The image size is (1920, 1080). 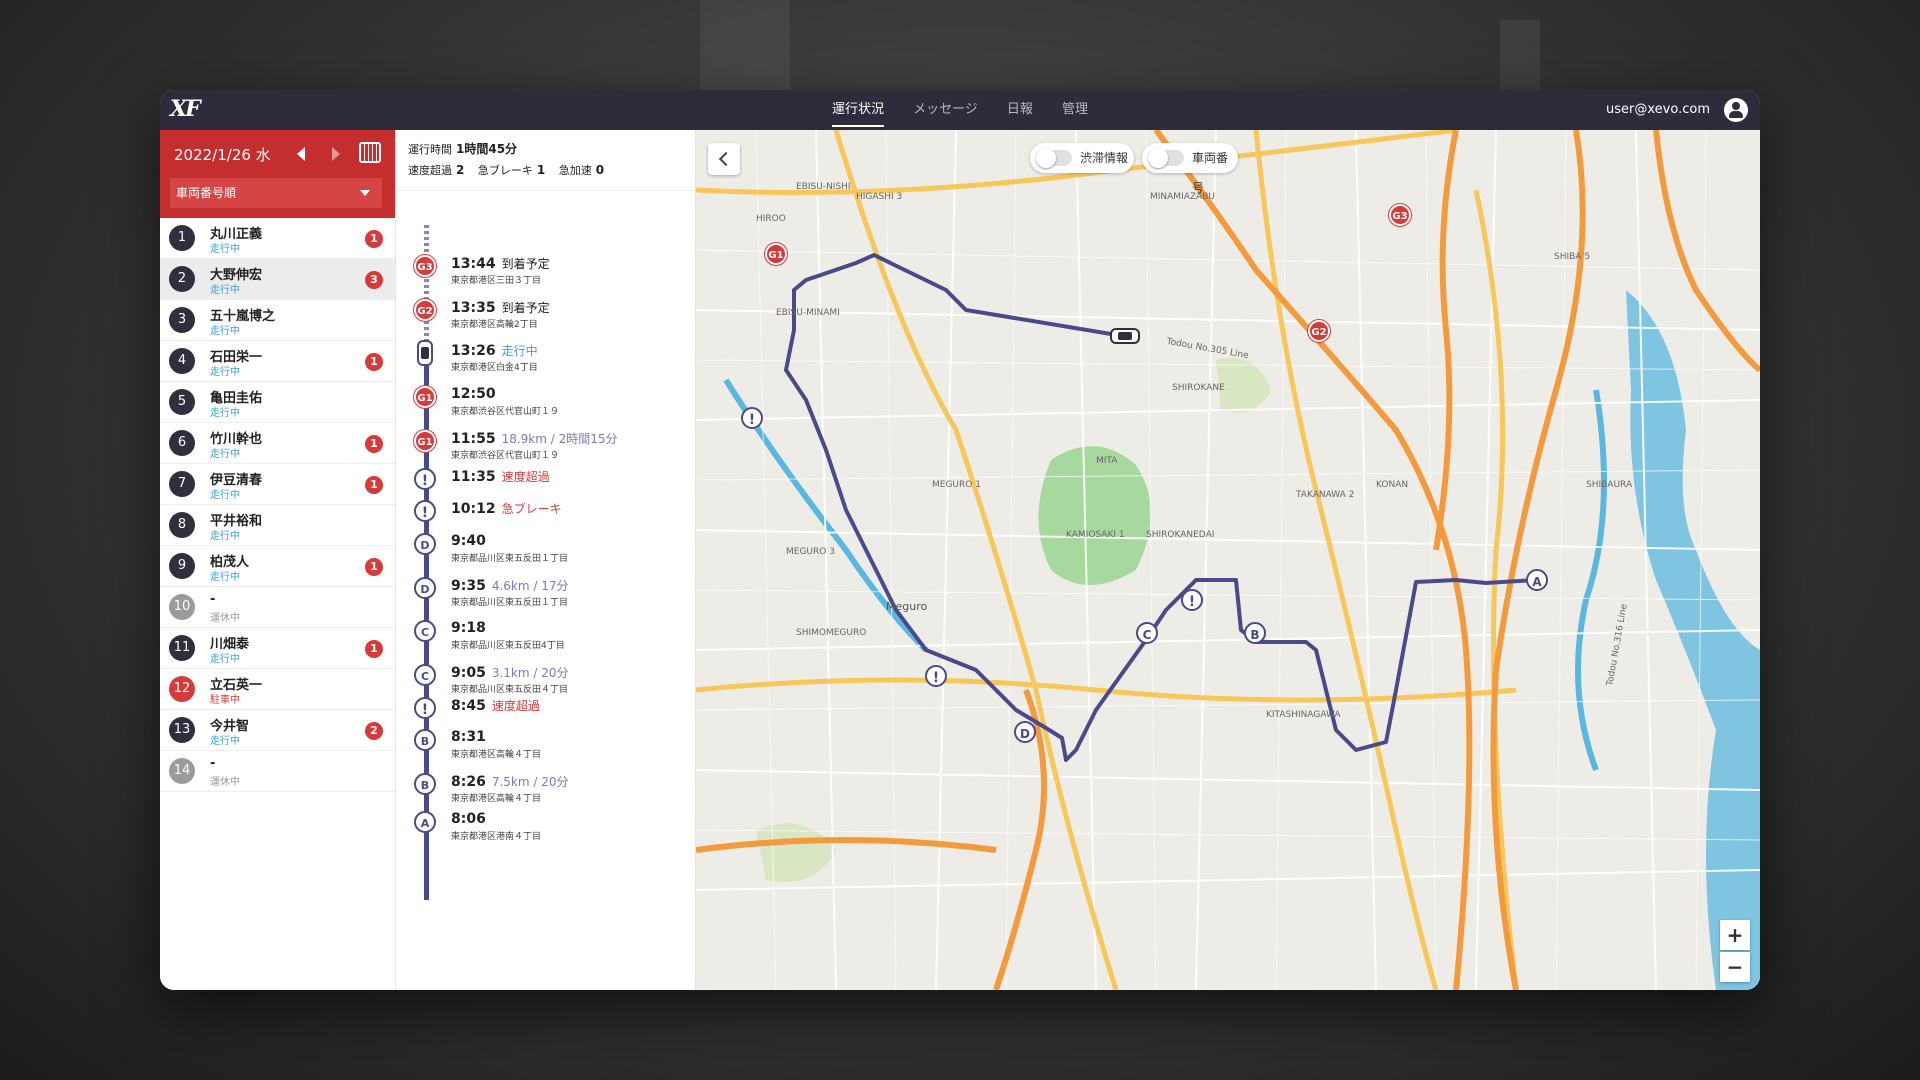 What do you see at coordinates (277, 320) in the screenshot?
I see `vehicle-row: 3 五十嵐博之 走行中` at bounding box center [277, 320].